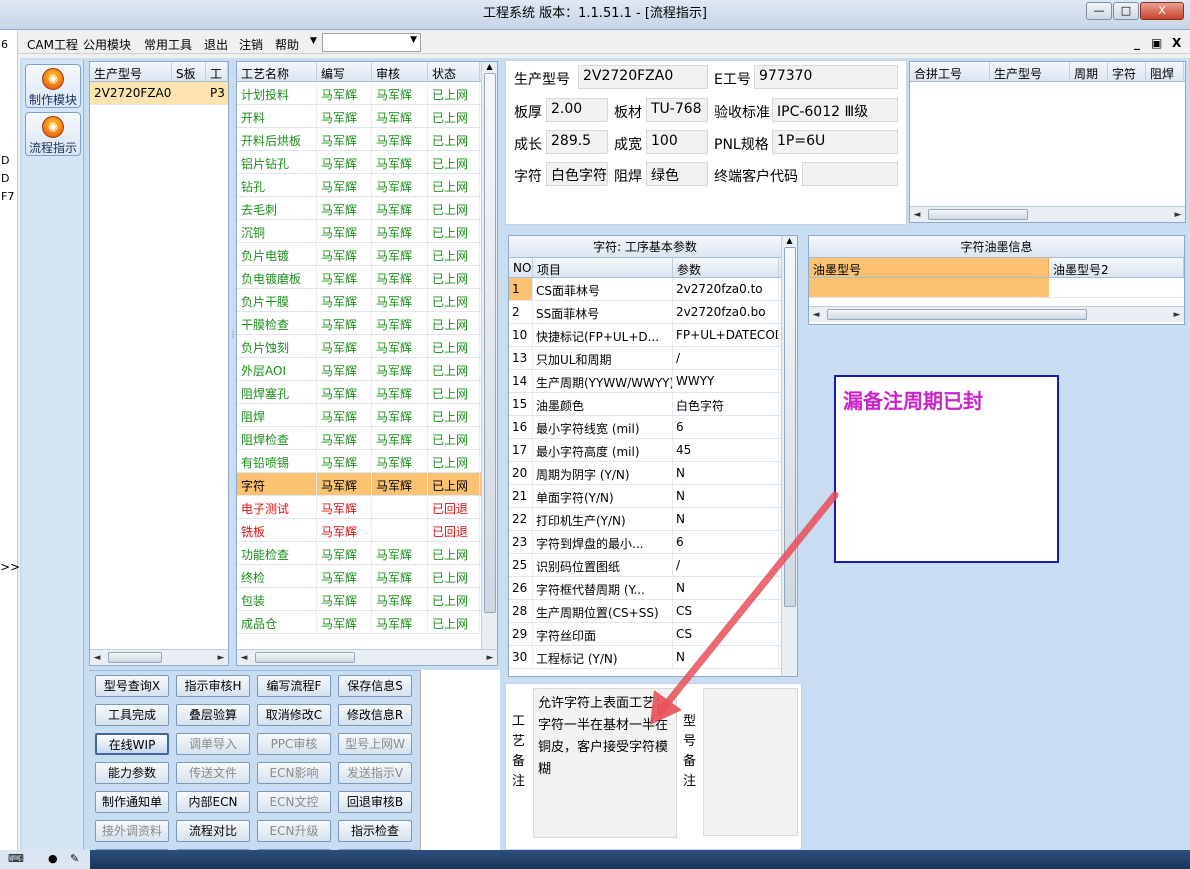 Image resolution: width=1190 pixels, height=869 pixels. What do you see at coordinates (367, 657) in the screenshot?
I see `process-grid-hscroll: ◄ ►` at bounding box center [367, 657].